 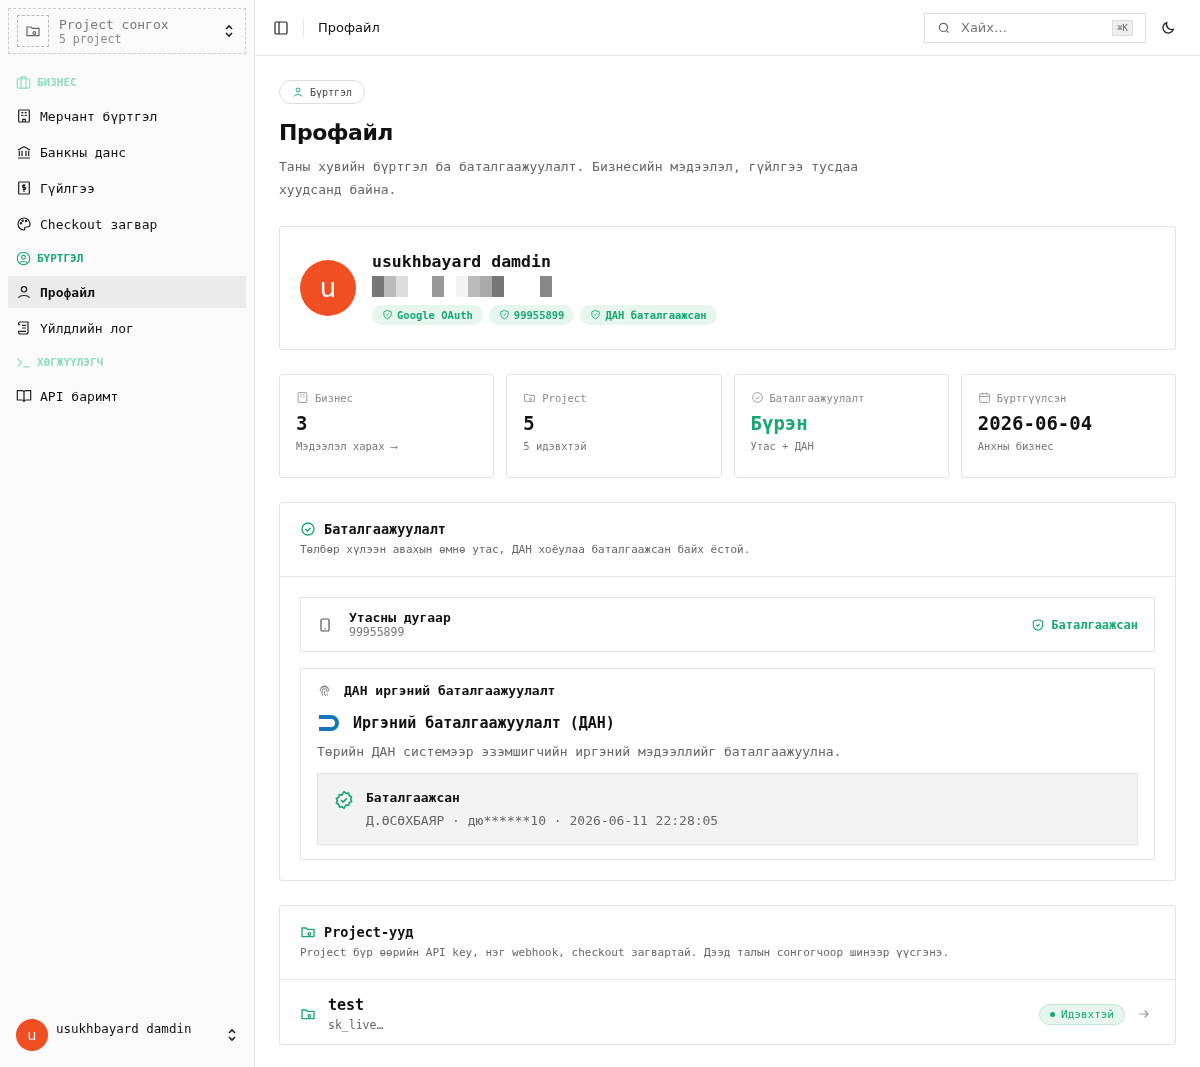 What do you see at coordinates (526, 549) in the screenshot?
I see `section-description: Төлбөр хүлээн авахын өмнө утас, ДАН хоёулаа баталгаажсан байх ёстой.` at bounding box center [526, 549].